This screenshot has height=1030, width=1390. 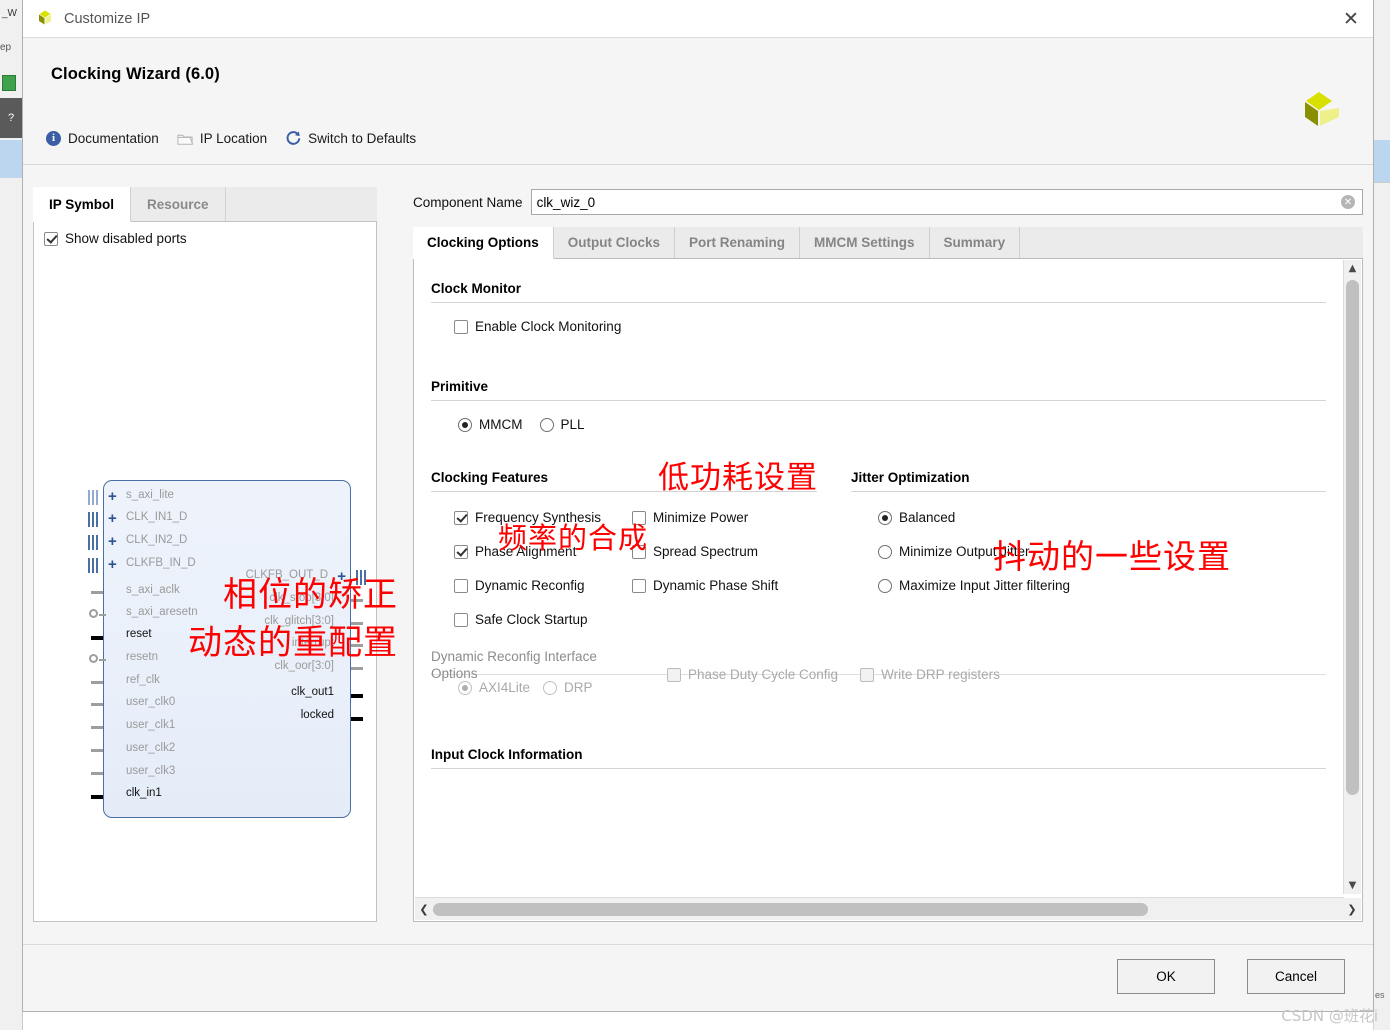 What do you see at coordinates (424, 909) in the screenshot?
I see `scroll-left-icon: ❮` at bounding box center [424, 909].